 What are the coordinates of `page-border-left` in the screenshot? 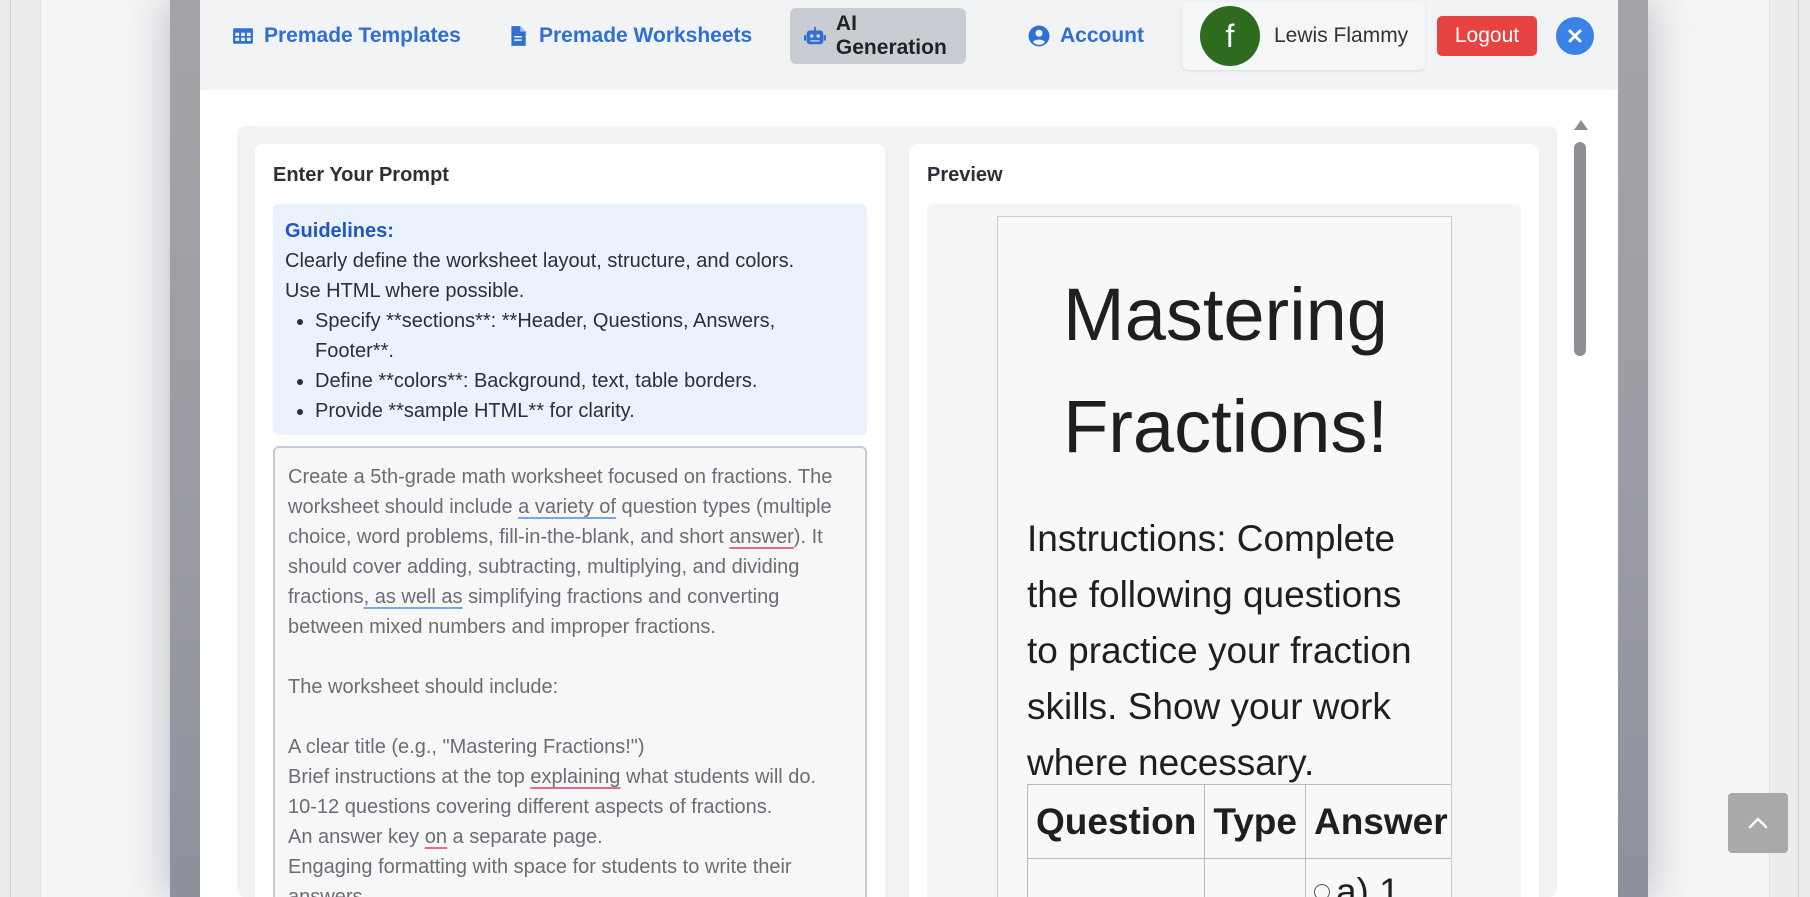 It's located at (10, 448).